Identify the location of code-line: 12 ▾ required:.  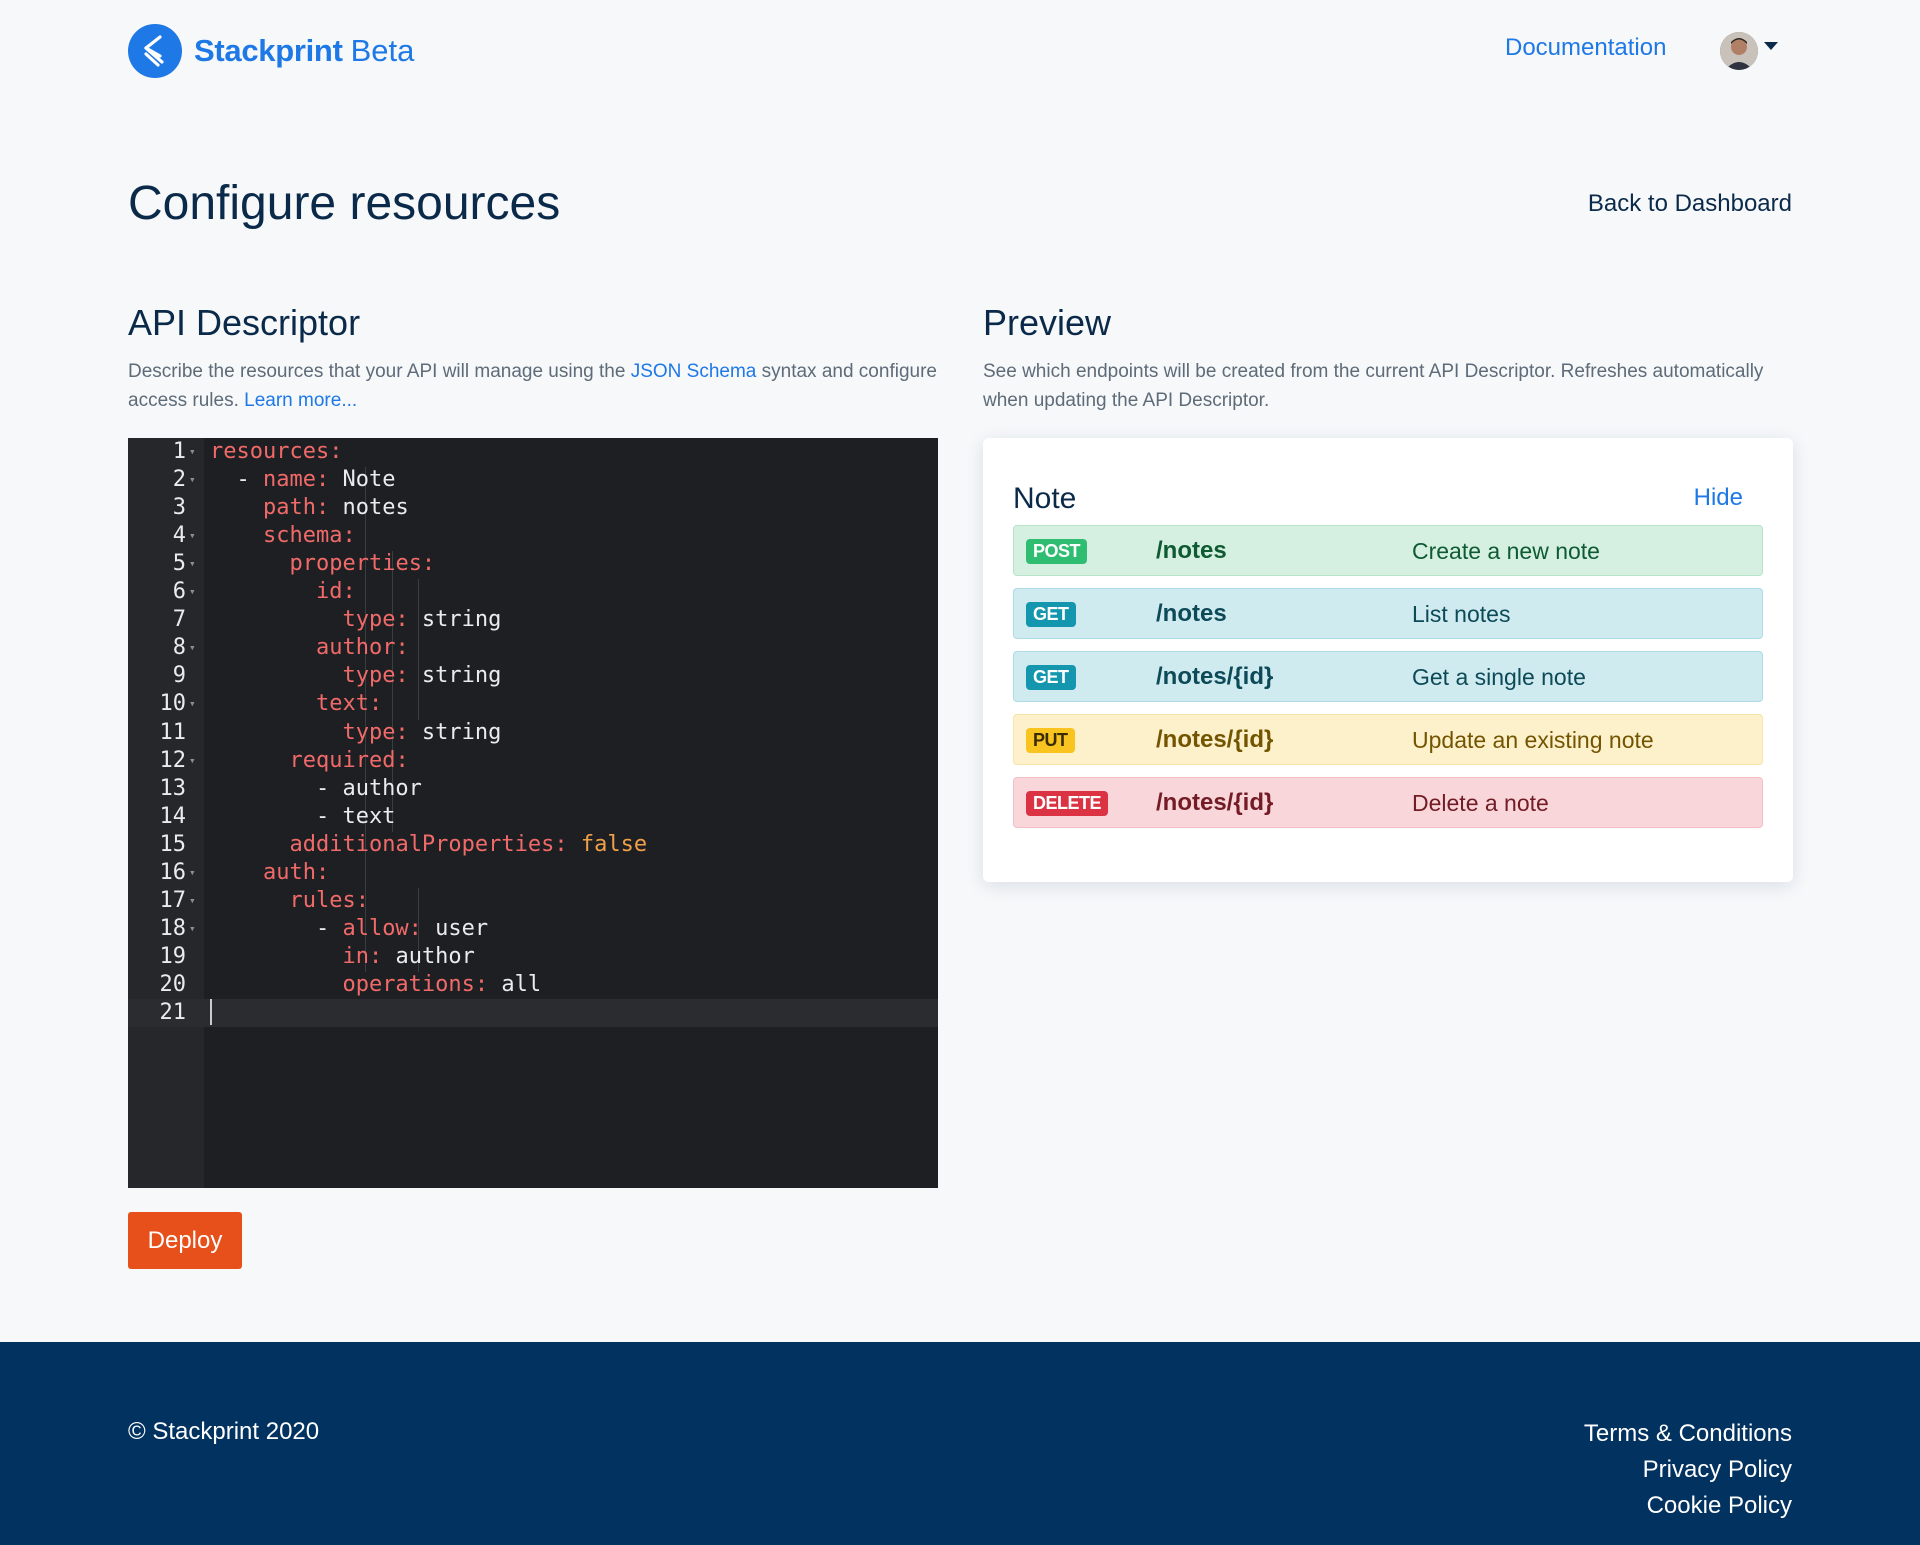
(533, 761).